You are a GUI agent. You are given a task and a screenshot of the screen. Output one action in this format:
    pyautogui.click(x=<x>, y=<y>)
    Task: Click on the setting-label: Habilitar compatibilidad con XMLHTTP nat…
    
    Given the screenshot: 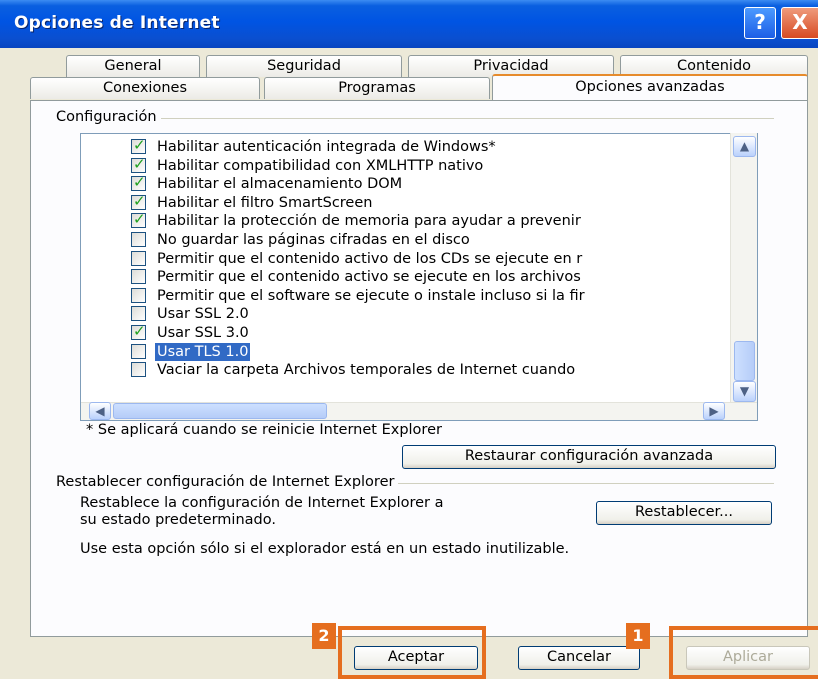 What is the action you would take?
    pyautogui.click(x=320, y=165)
    